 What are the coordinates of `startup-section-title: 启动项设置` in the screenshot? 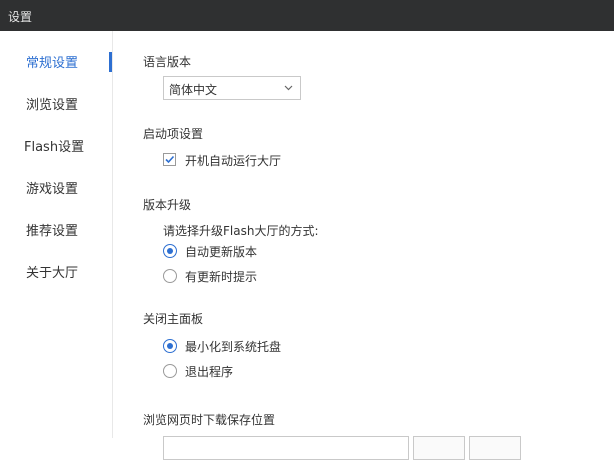 It's located at (173, 134).